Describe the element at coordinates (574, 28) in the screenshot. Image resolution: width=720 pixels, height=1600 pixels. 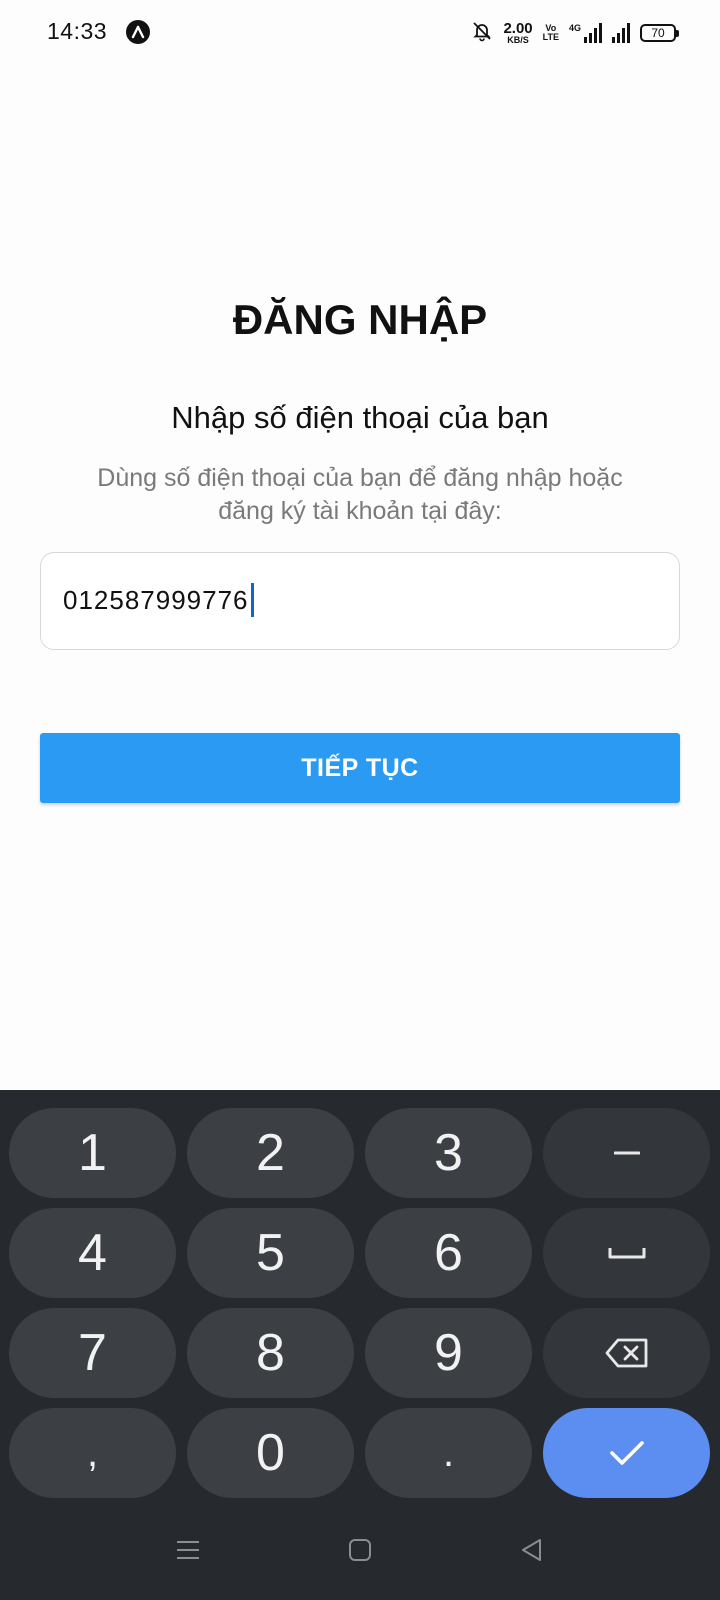
I see `network-type: 4G` at that location.